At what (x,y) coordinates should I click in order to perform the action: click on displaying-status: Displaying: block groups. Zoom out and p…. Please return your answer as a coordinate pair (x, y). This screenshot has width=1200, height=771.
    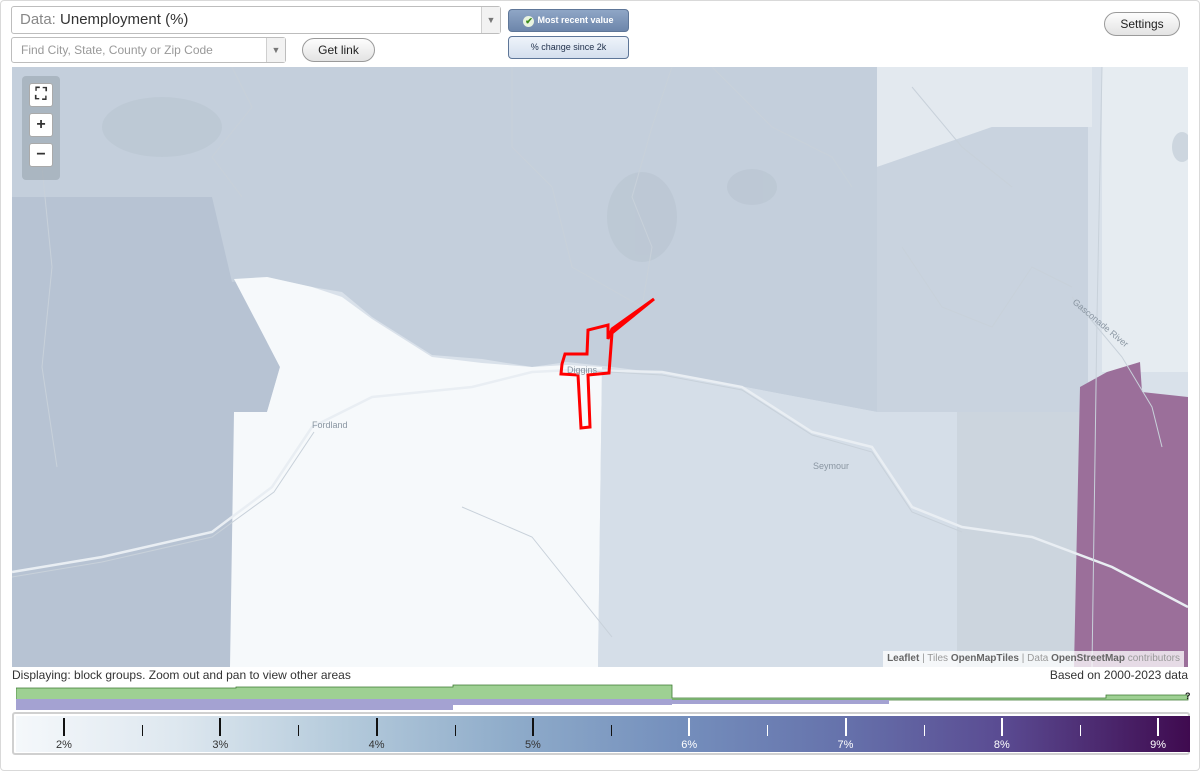
    Looking at the image, I should click on (181, 675).